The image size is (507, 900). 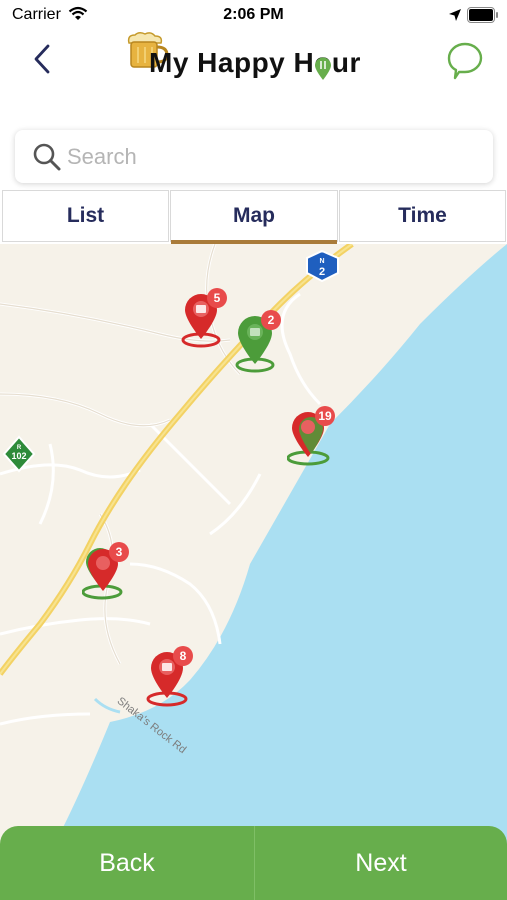 What do you see at coordinates (321, 261) in the screenshot?
I see `route-shield-n2-letter: N` at bounding box center [321, 261].